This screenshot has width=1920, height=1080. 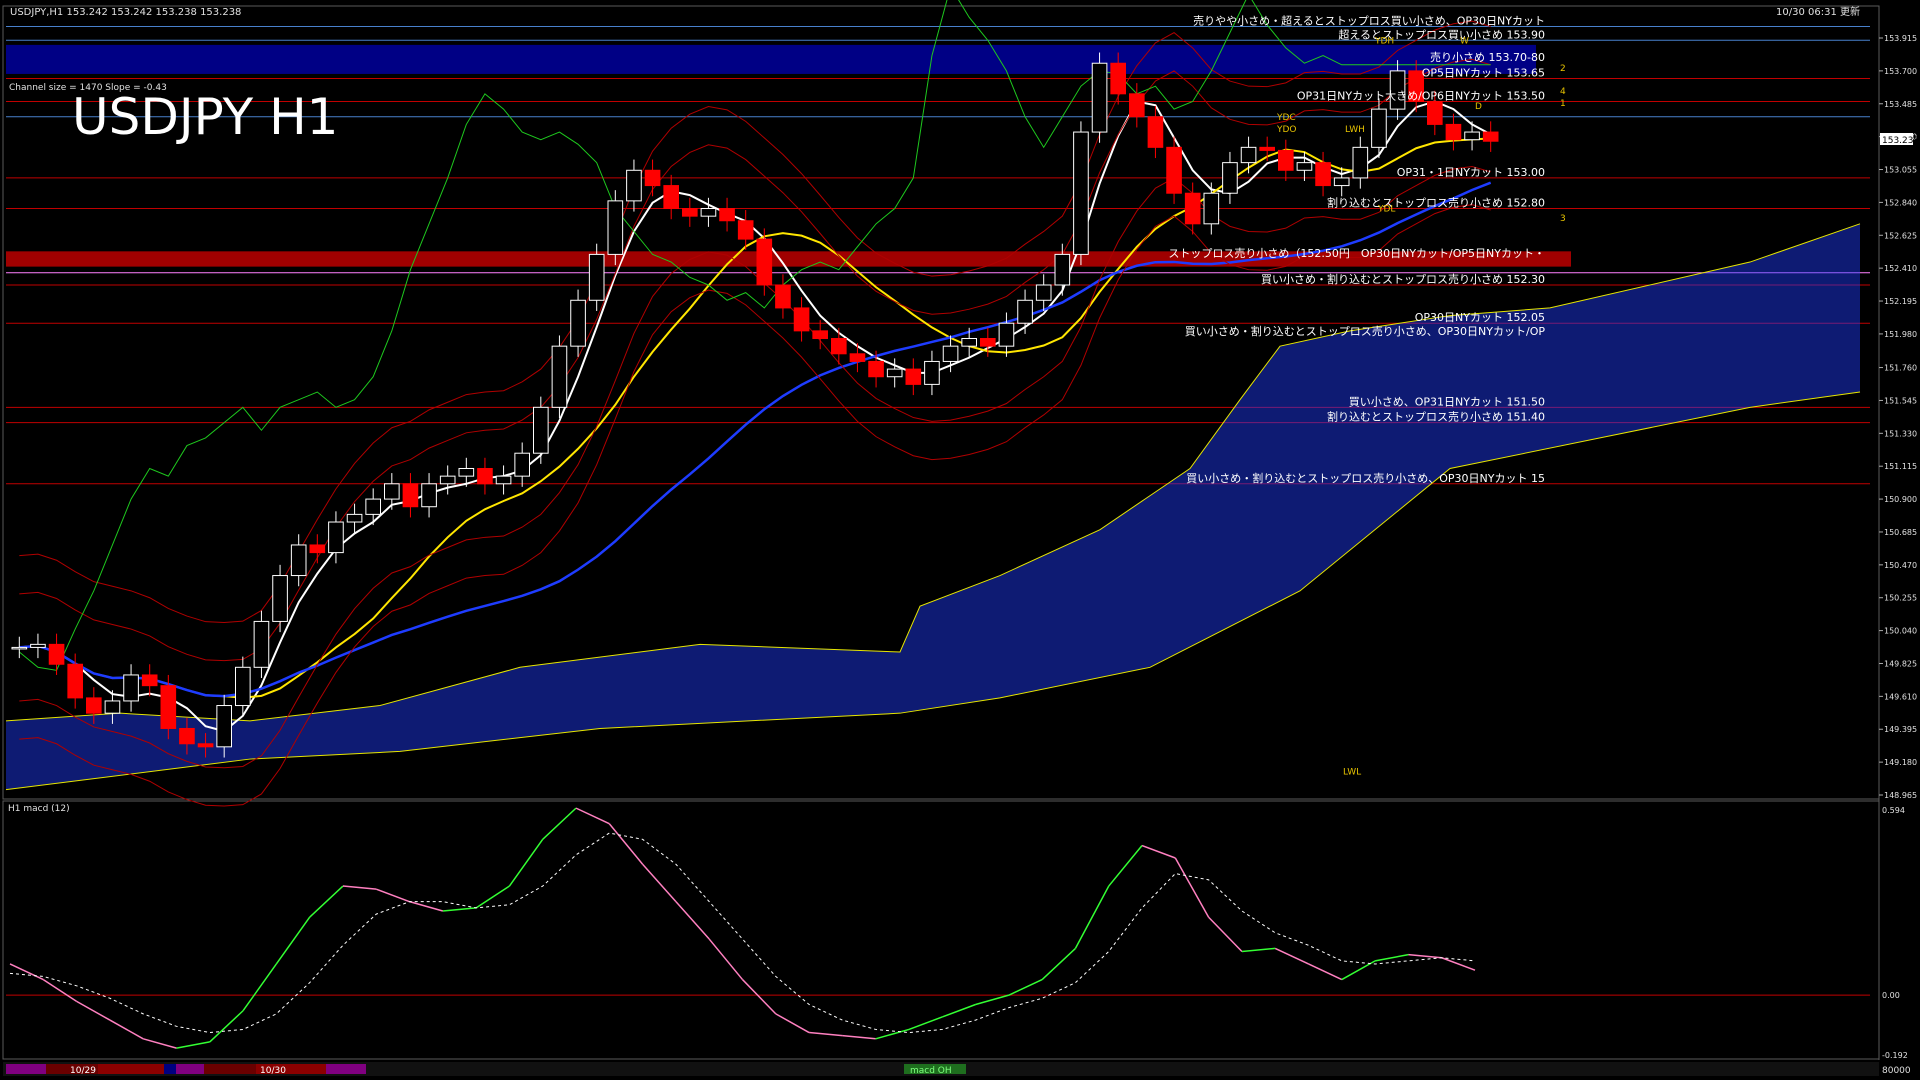 What do you see at coordinates (1900, 170) in the screenshot?
I see `price-tick-label: 153.055` at bounding box center [1900, 170].